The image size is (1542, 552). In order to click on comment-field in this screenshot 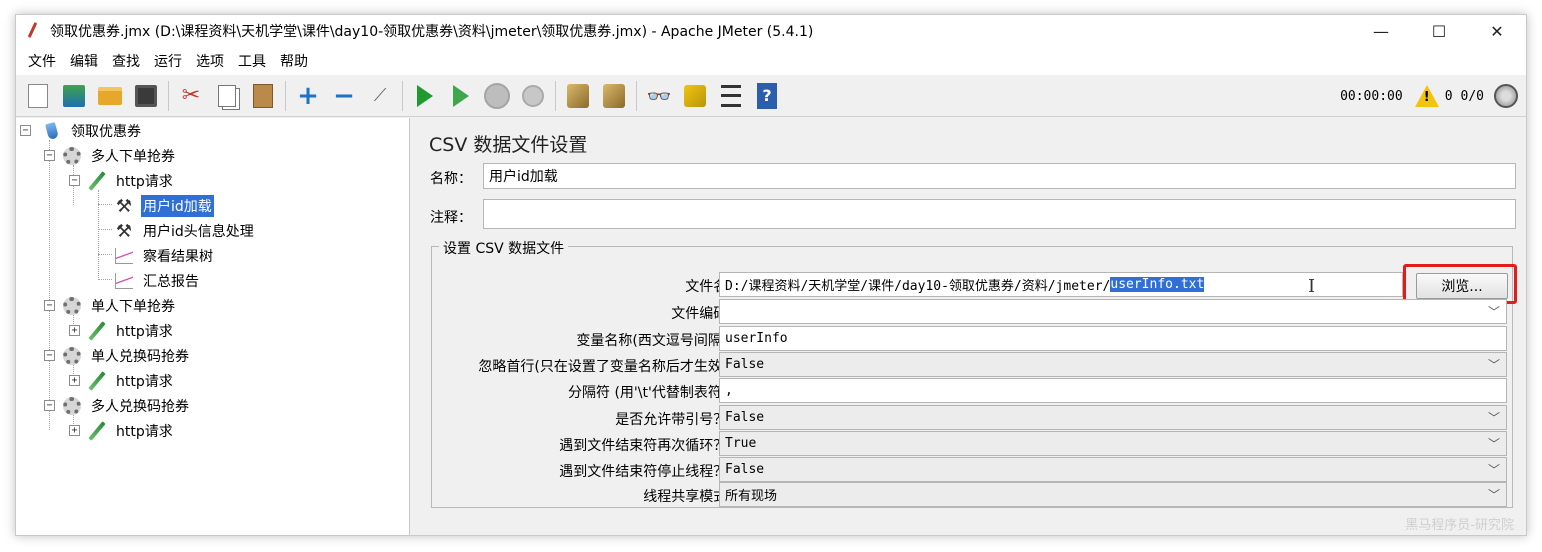, I will do `click(999, 214)`.